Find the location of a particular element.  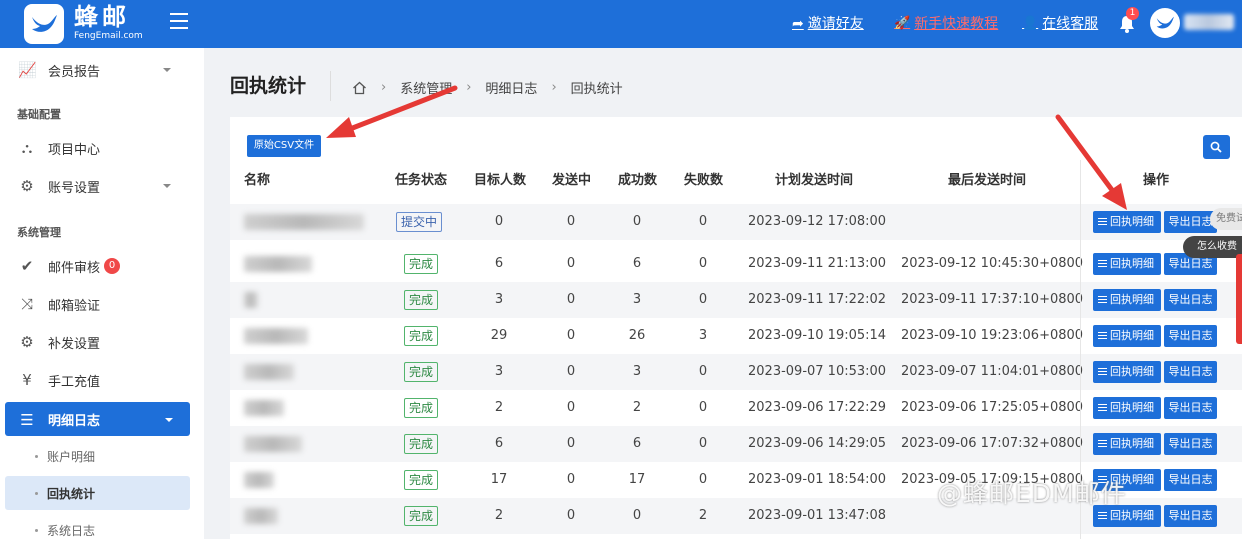

csv-download-button: 原始CSV文件 is located at coordinates (284, 146).